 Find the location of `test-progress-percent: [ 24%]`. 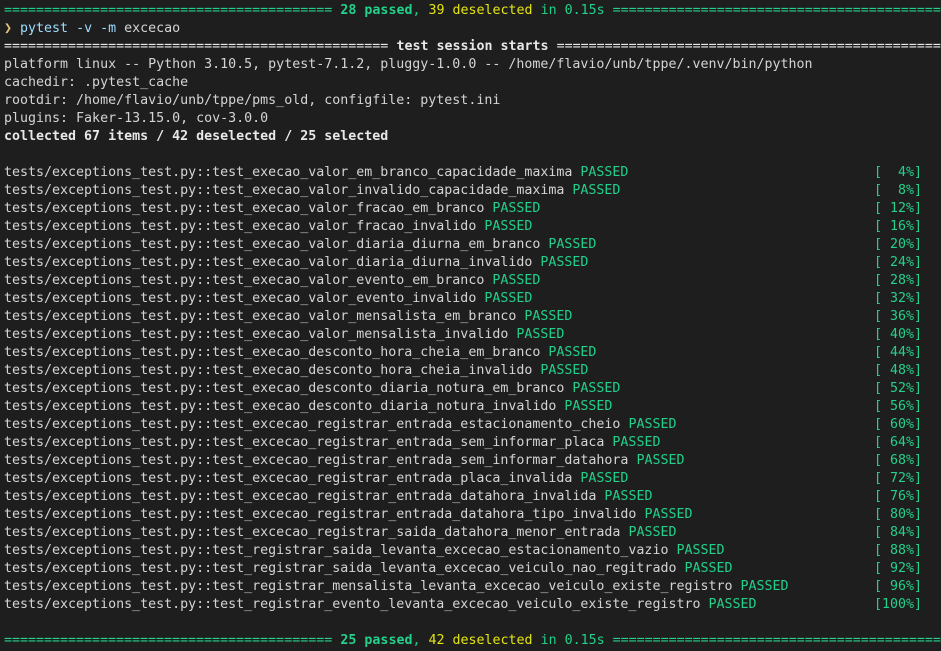

test-progress-percent: [ 24%] is located at coordinates (897, 262).